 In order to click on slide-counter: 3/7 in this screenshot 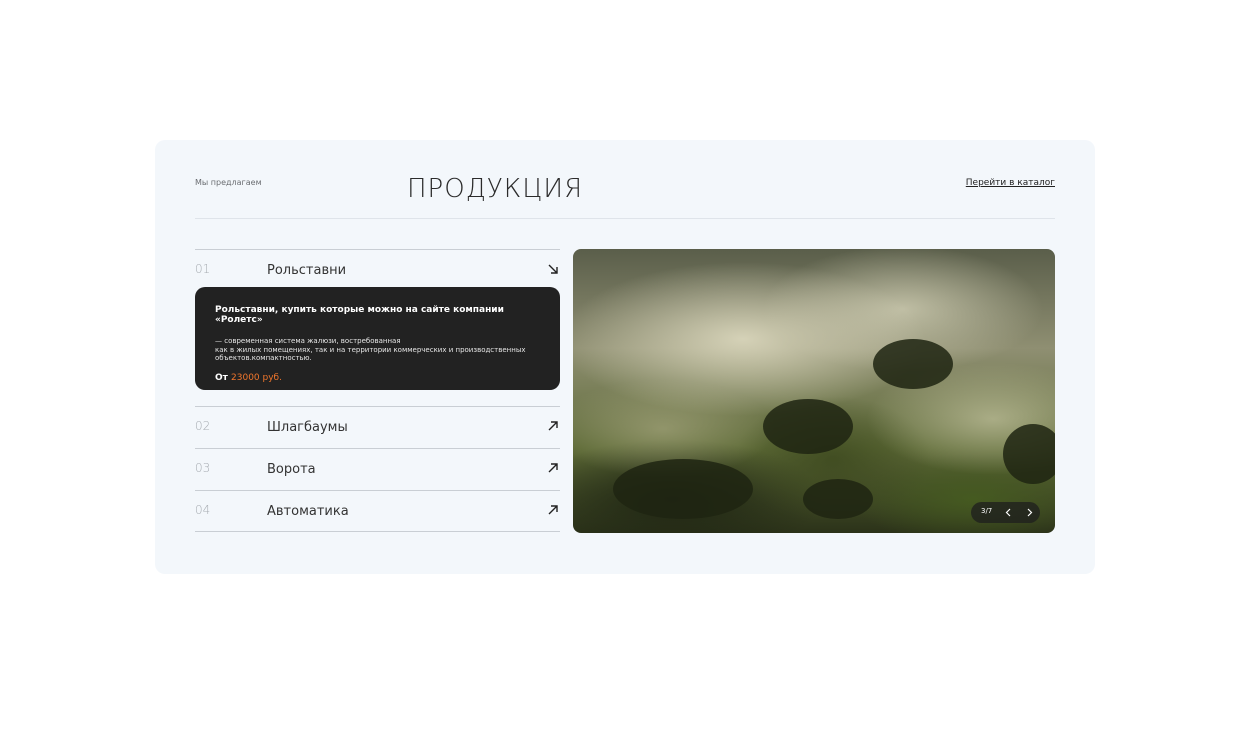, I will do `click(987, 511)`.